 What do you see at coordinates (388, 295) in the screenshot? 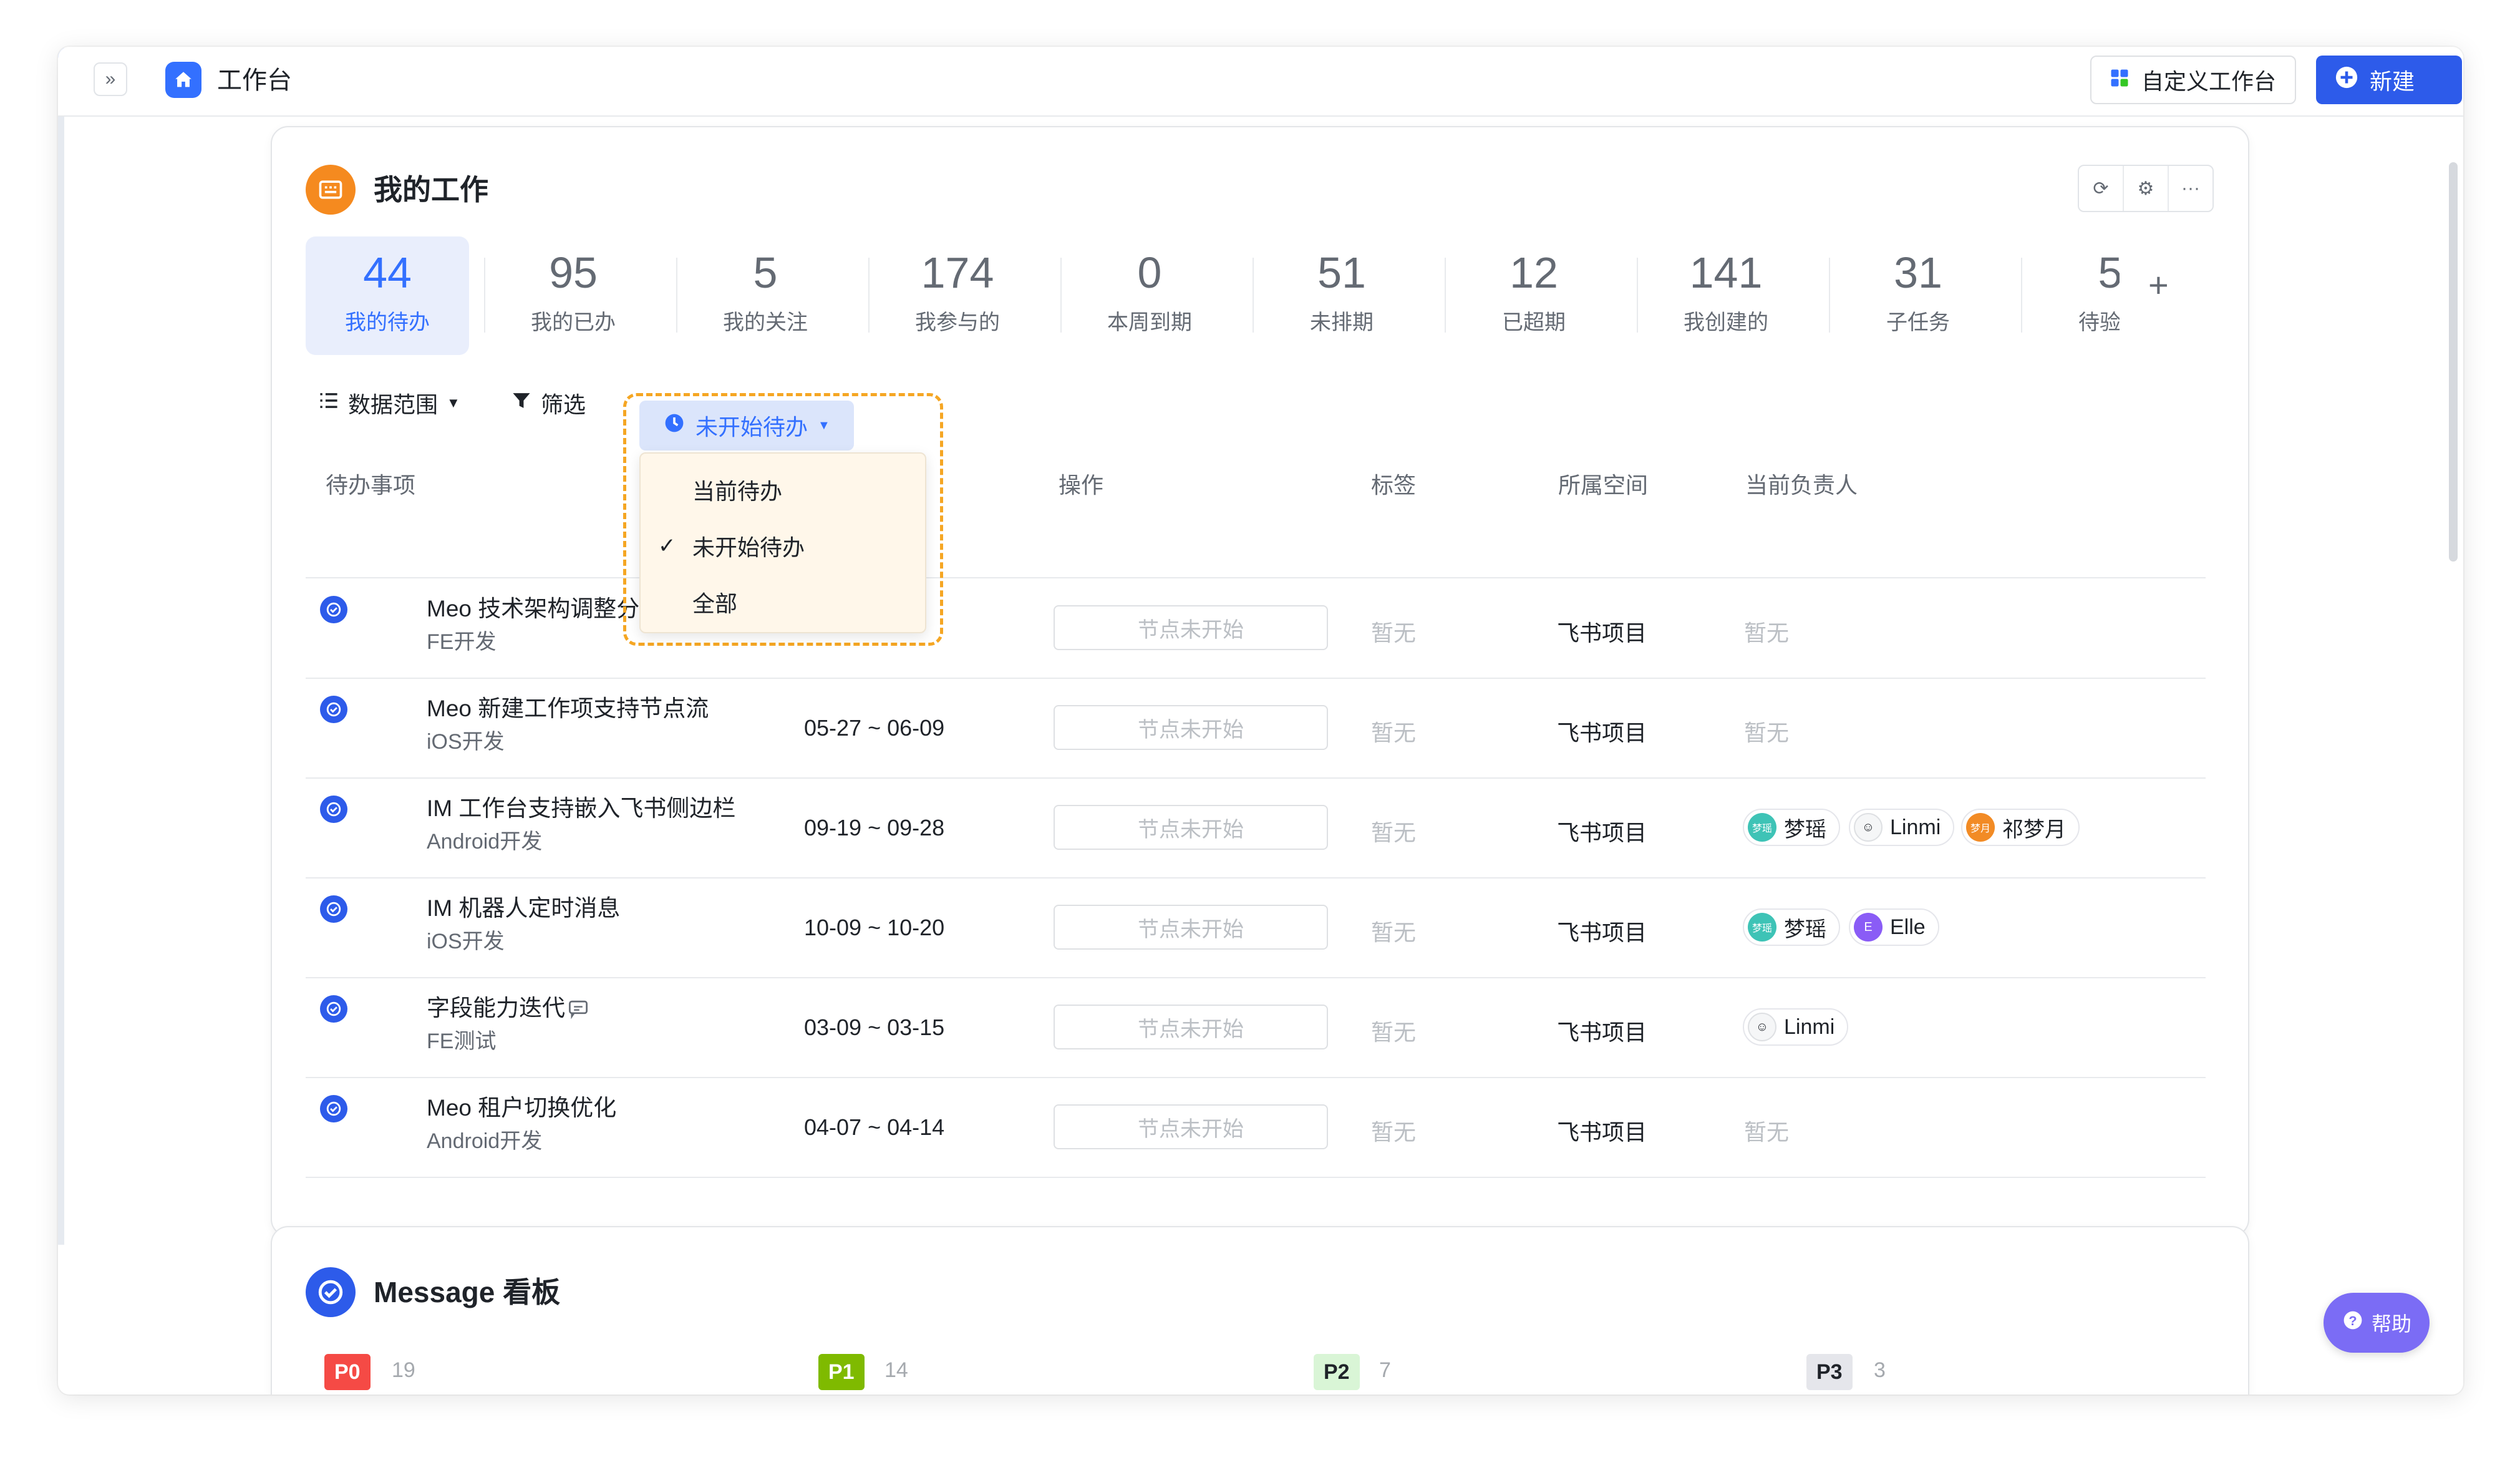
I see `stat-tab-my-todo: 44 我的待办` at bounding box center [388, 295].